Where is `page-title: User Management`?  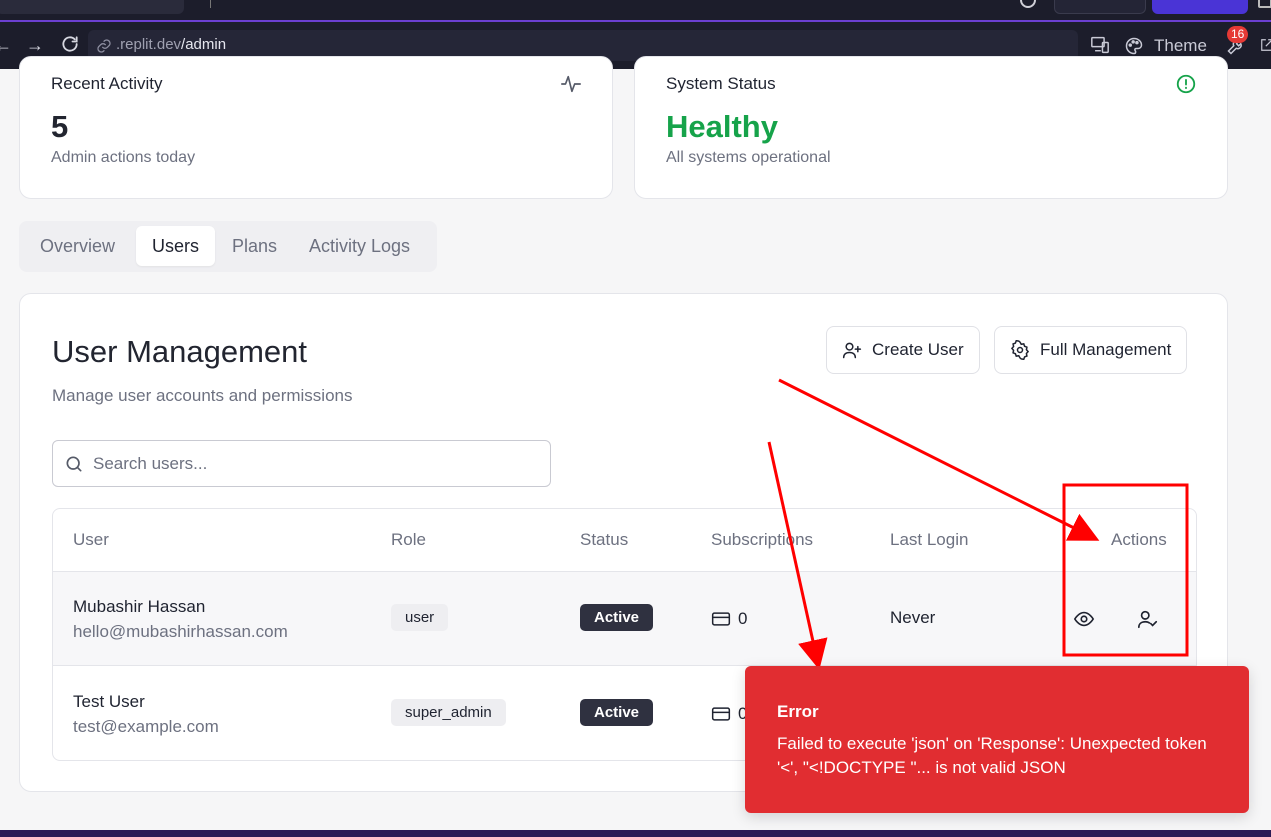
page-title: User Management is located at coordinates (180, 351).